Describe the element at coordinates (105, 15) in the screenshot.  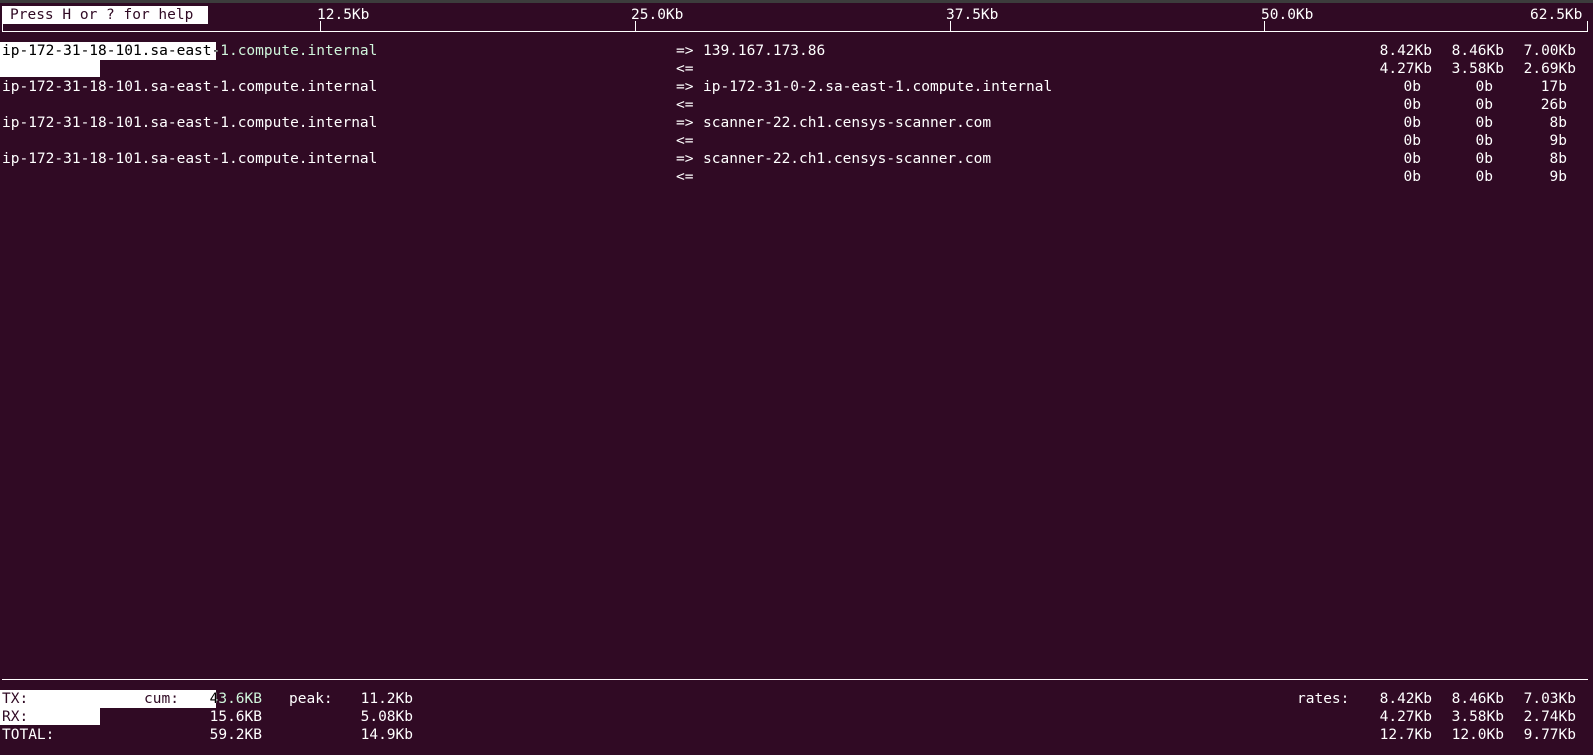
I see `help-hint: Press H or ? for help` at that location.